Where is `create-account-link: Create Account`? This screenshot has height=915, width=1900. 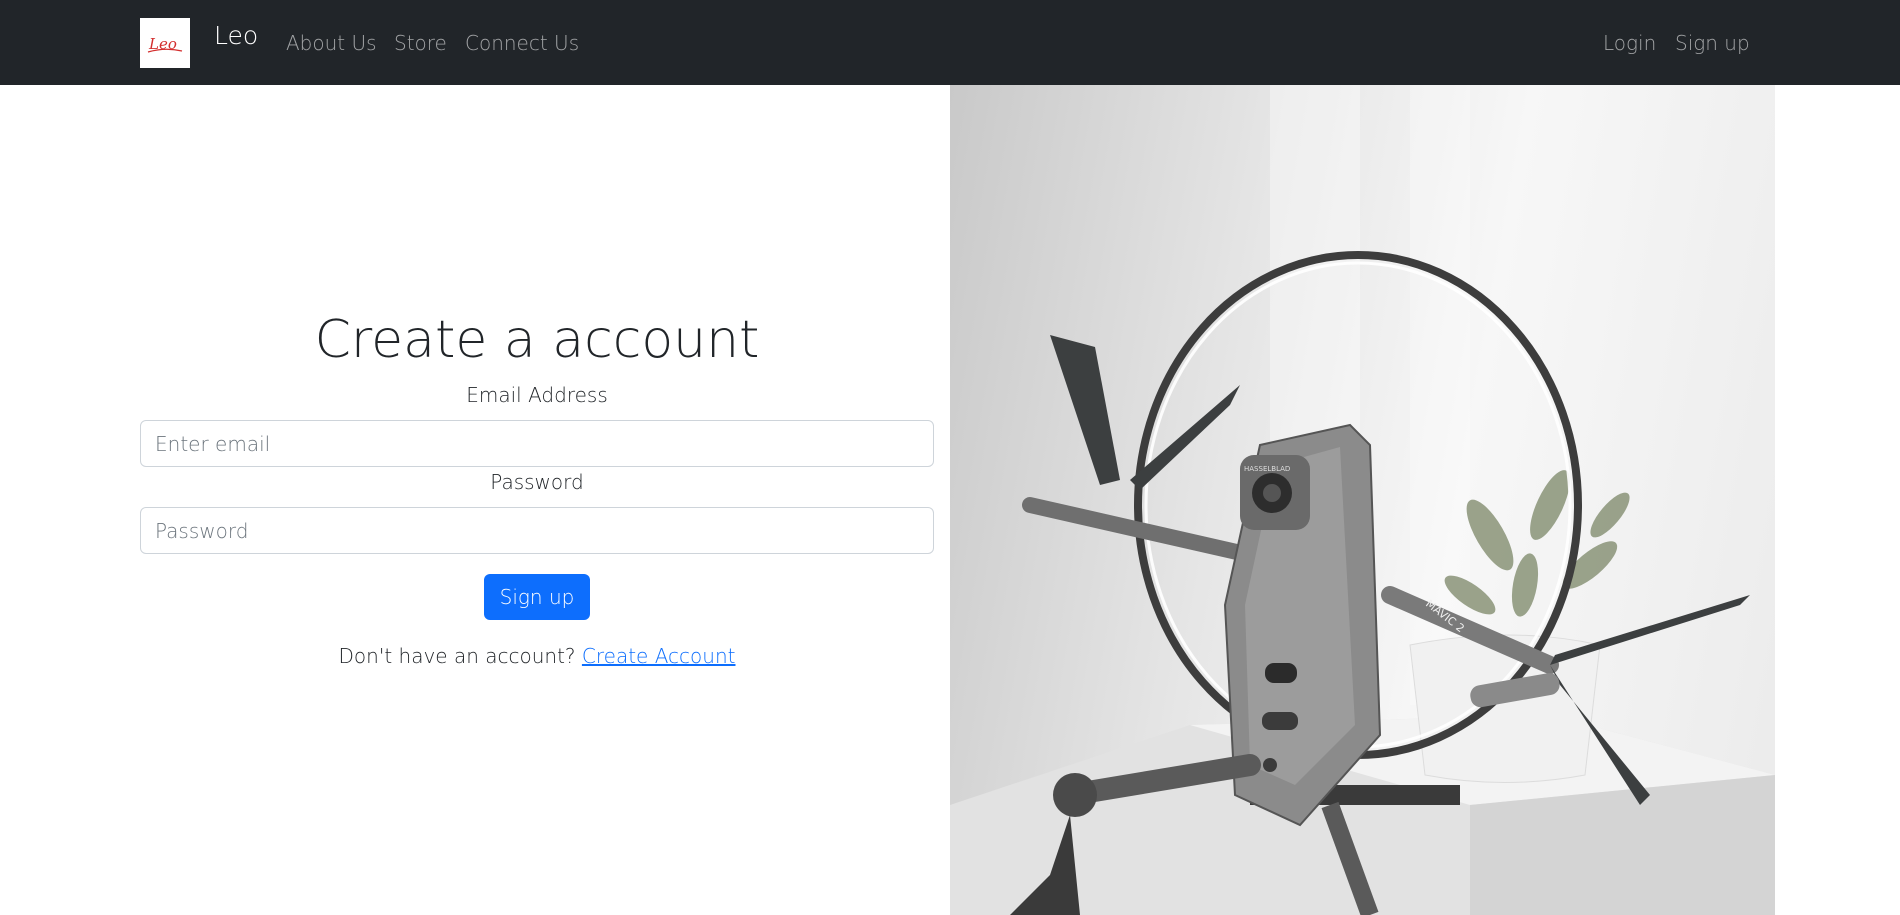
create-account-link: Create Account is located at coordinates (659, 656).